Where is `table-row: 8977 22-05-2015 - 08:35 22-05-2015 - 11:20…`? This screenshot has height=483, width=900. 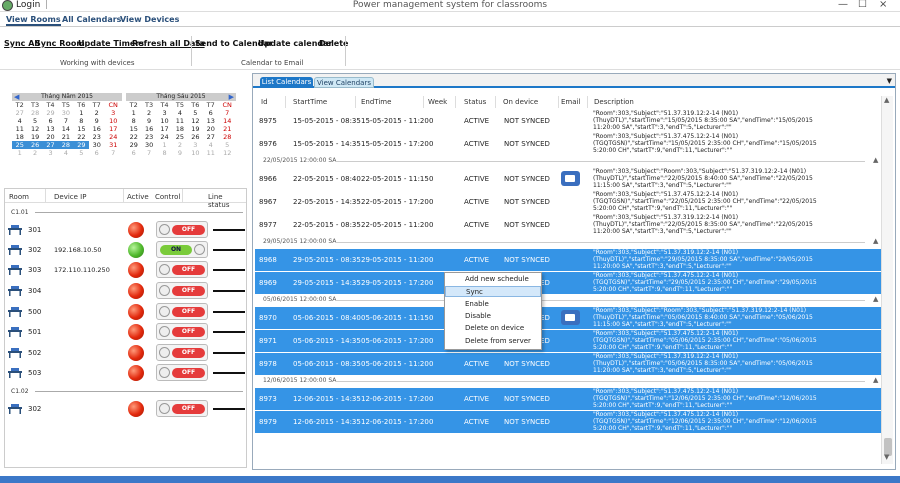 table-row: 8977 22-05-2015 - 08:35 22-05-2015 - 11:20… is located at coordinates (569, 225).